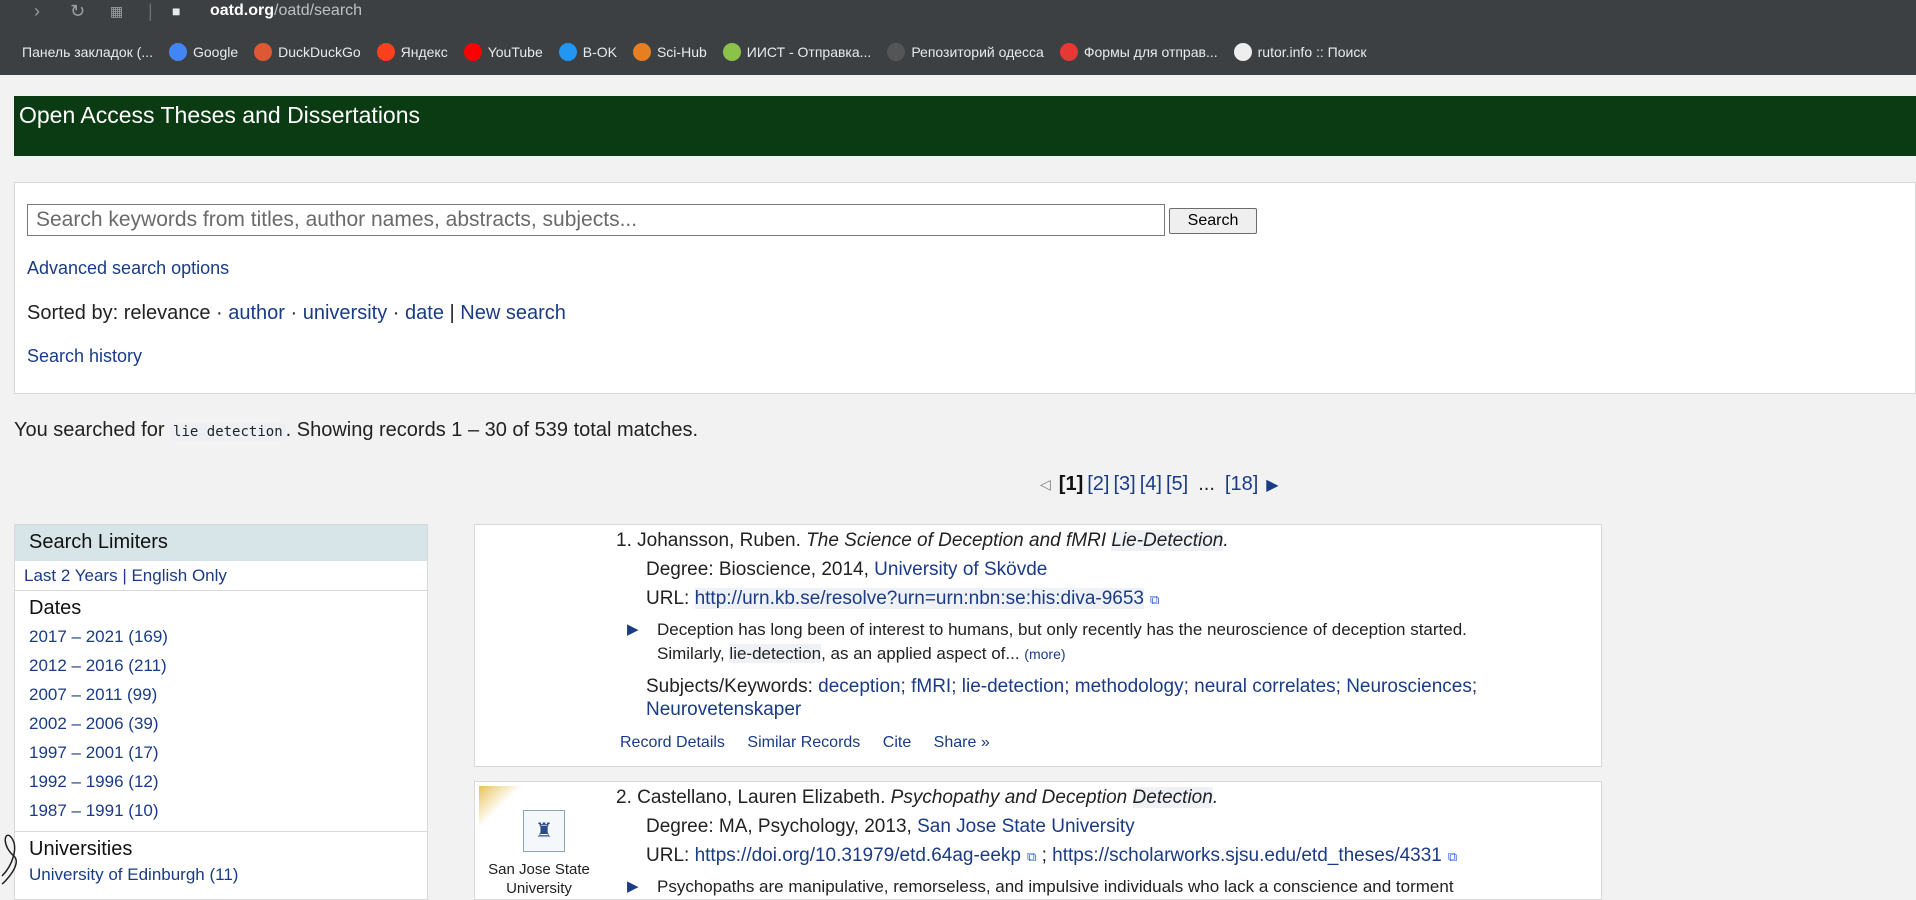  I want to click on bookmark-item: B-OK, so click(587, 52).